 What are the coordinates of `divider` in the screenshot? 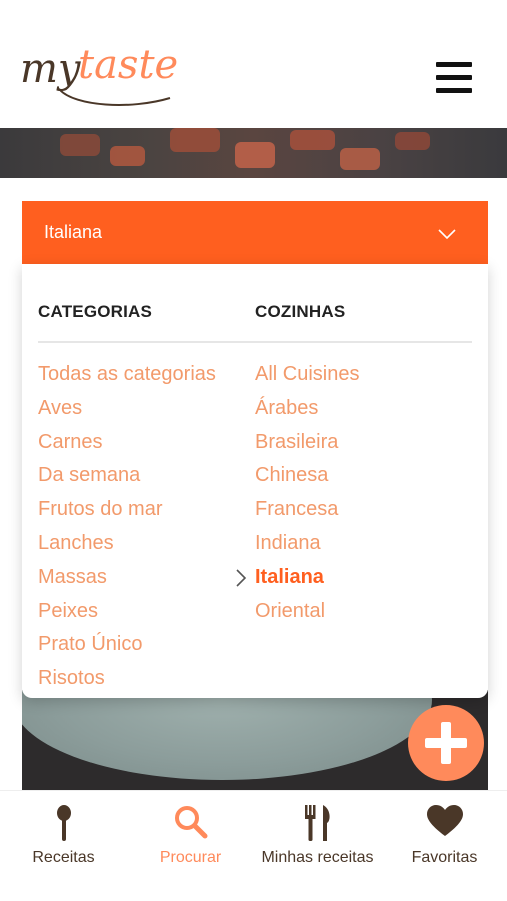 It's located at (255, 342).